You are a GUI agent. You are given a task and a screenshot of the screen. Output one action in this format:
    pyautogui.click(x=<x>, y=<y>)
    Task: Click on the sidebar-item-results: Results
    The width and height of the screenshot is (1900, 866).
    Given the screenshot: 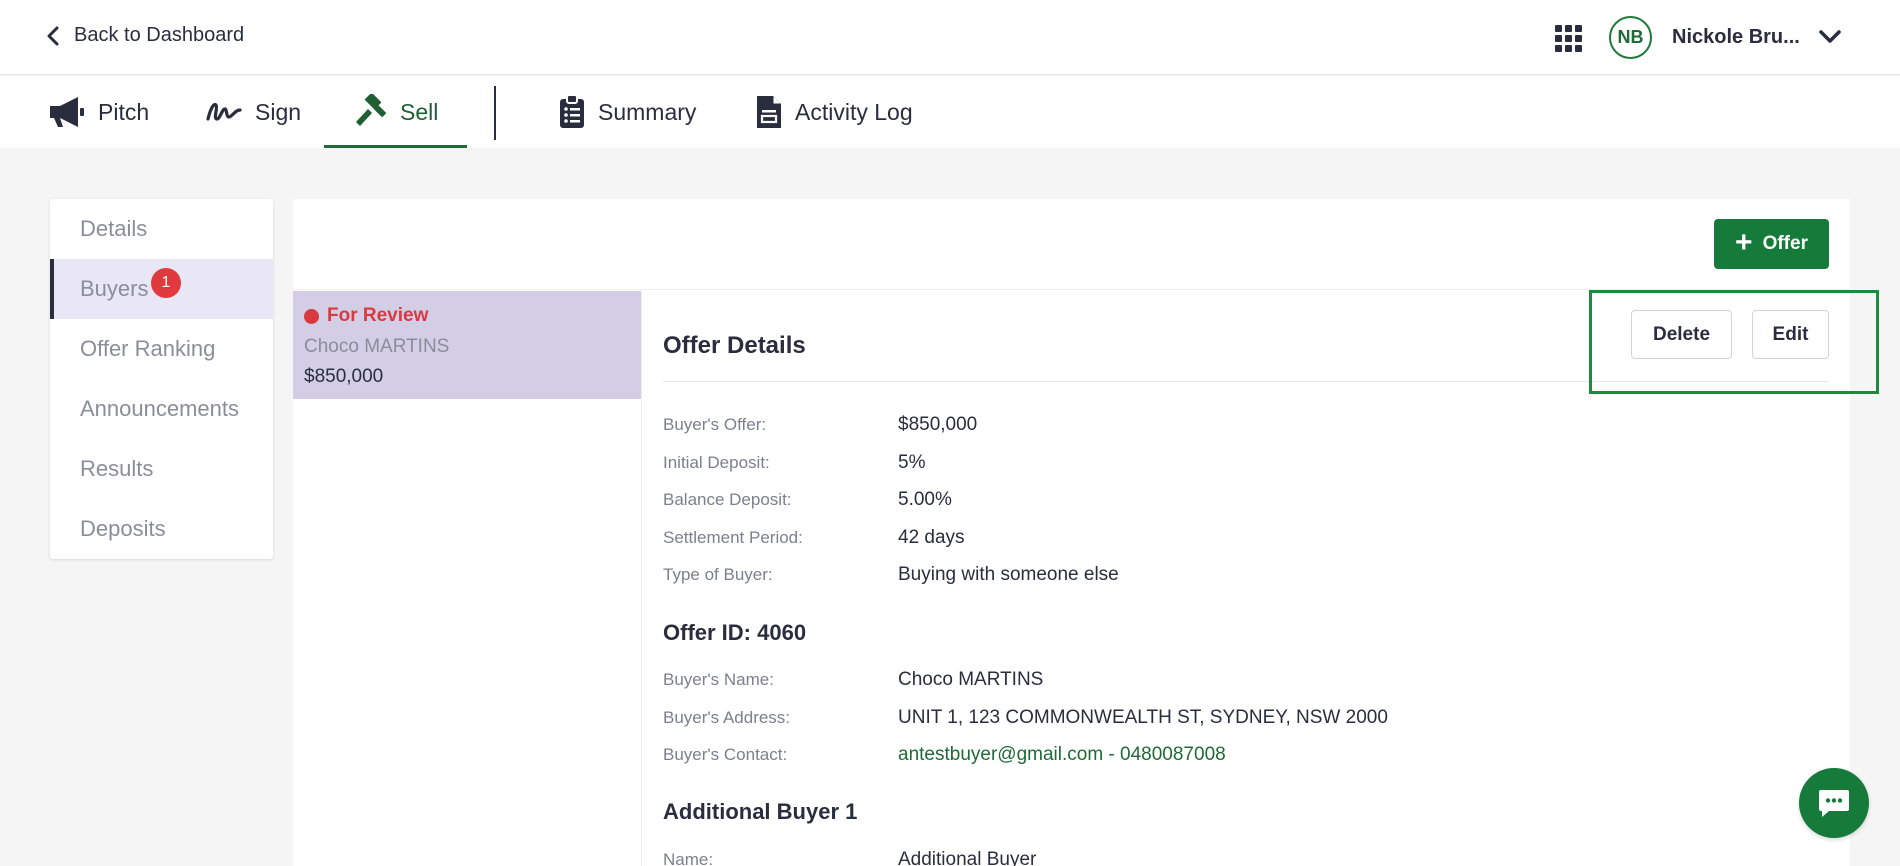 What is the action you would take?
    pyautogui.click(x=161, y=469)
    